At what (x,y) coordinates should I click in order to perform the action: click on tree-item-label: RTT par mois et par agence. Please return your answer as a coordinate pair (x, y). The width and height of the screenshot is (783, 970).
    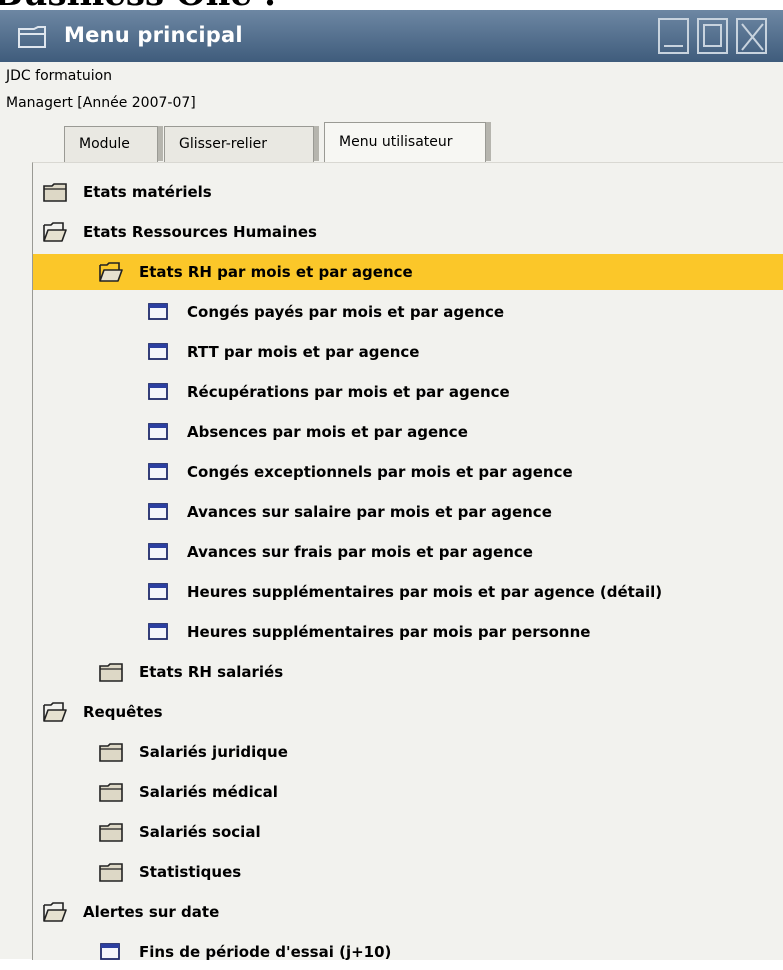
    Looking at the image, I should click on (303, 352).